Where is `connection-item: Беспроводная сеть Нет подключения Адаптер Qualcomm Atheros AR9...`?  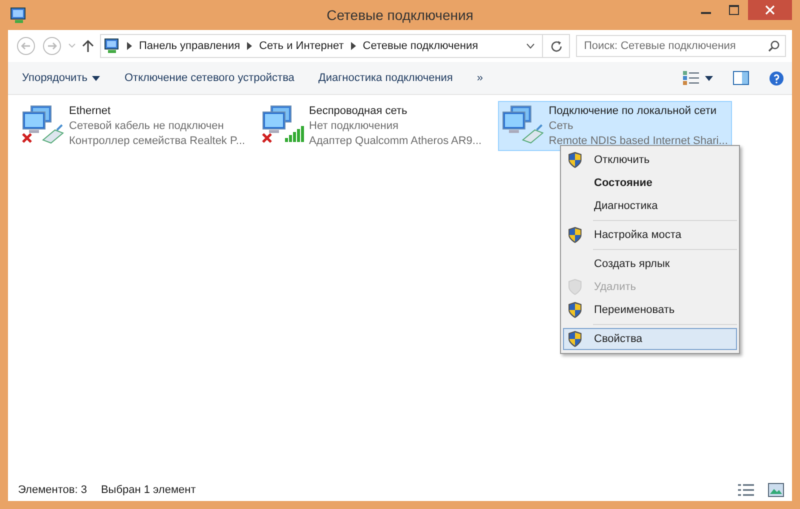 connection-item: Беспроводная сеть Нет подключения Адаптер Qualcomm Atheros AR9... is located at coordinates (375, 126).